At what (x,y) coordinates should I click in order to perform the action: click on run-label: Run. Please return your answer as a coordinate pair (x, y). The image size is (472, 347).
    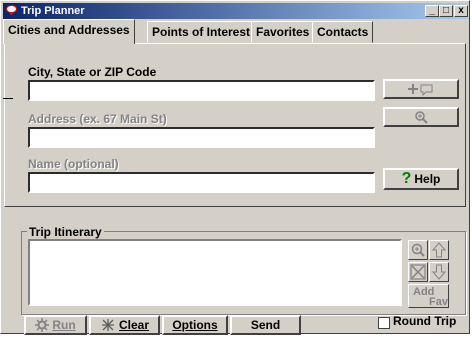
    Looking at the image, I should click on (64, 325).